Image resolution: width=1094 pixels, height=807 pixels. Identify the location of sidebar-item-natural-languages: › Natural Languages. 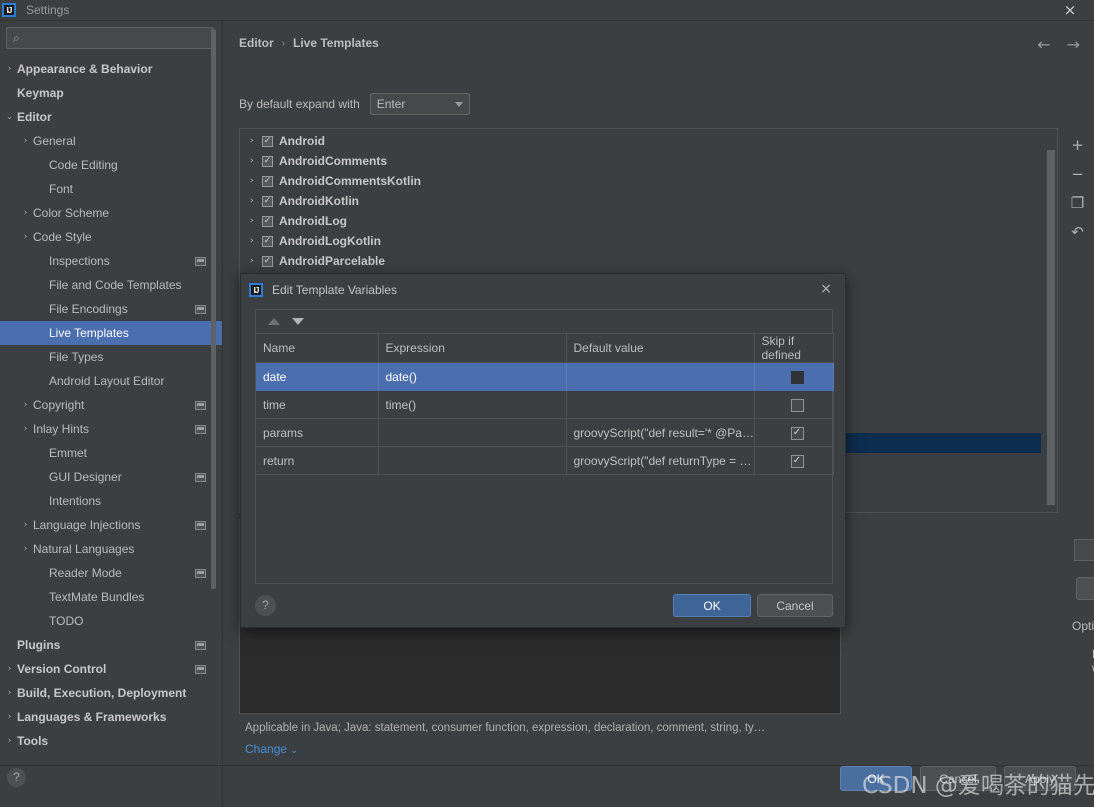
(111, 549).